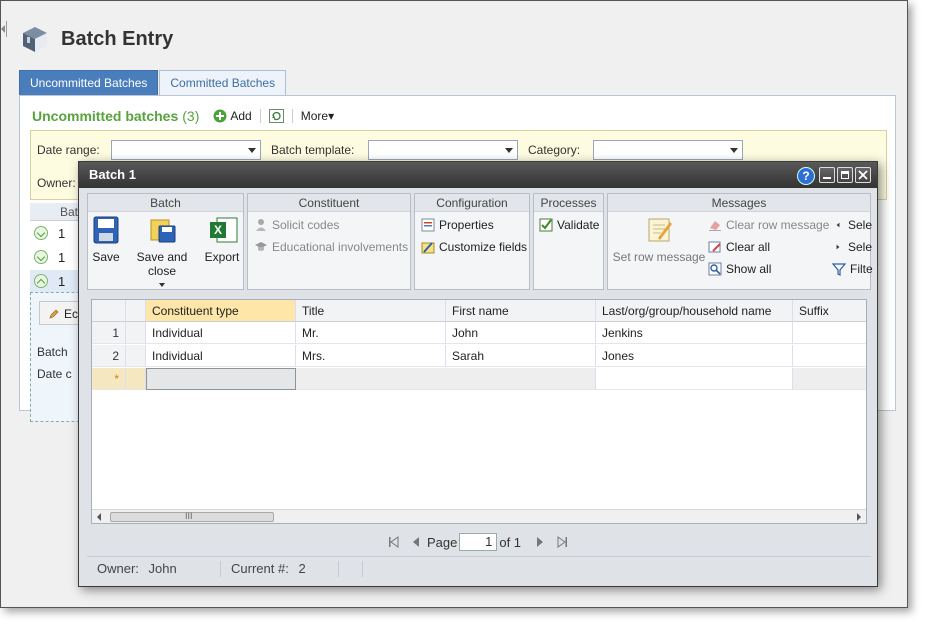  What do you see at coordinates (183, 116) in the screenshot?
I see `list-toolbar: Uncommitted batches (3) Add More▾` at bounding box center [183, 116].